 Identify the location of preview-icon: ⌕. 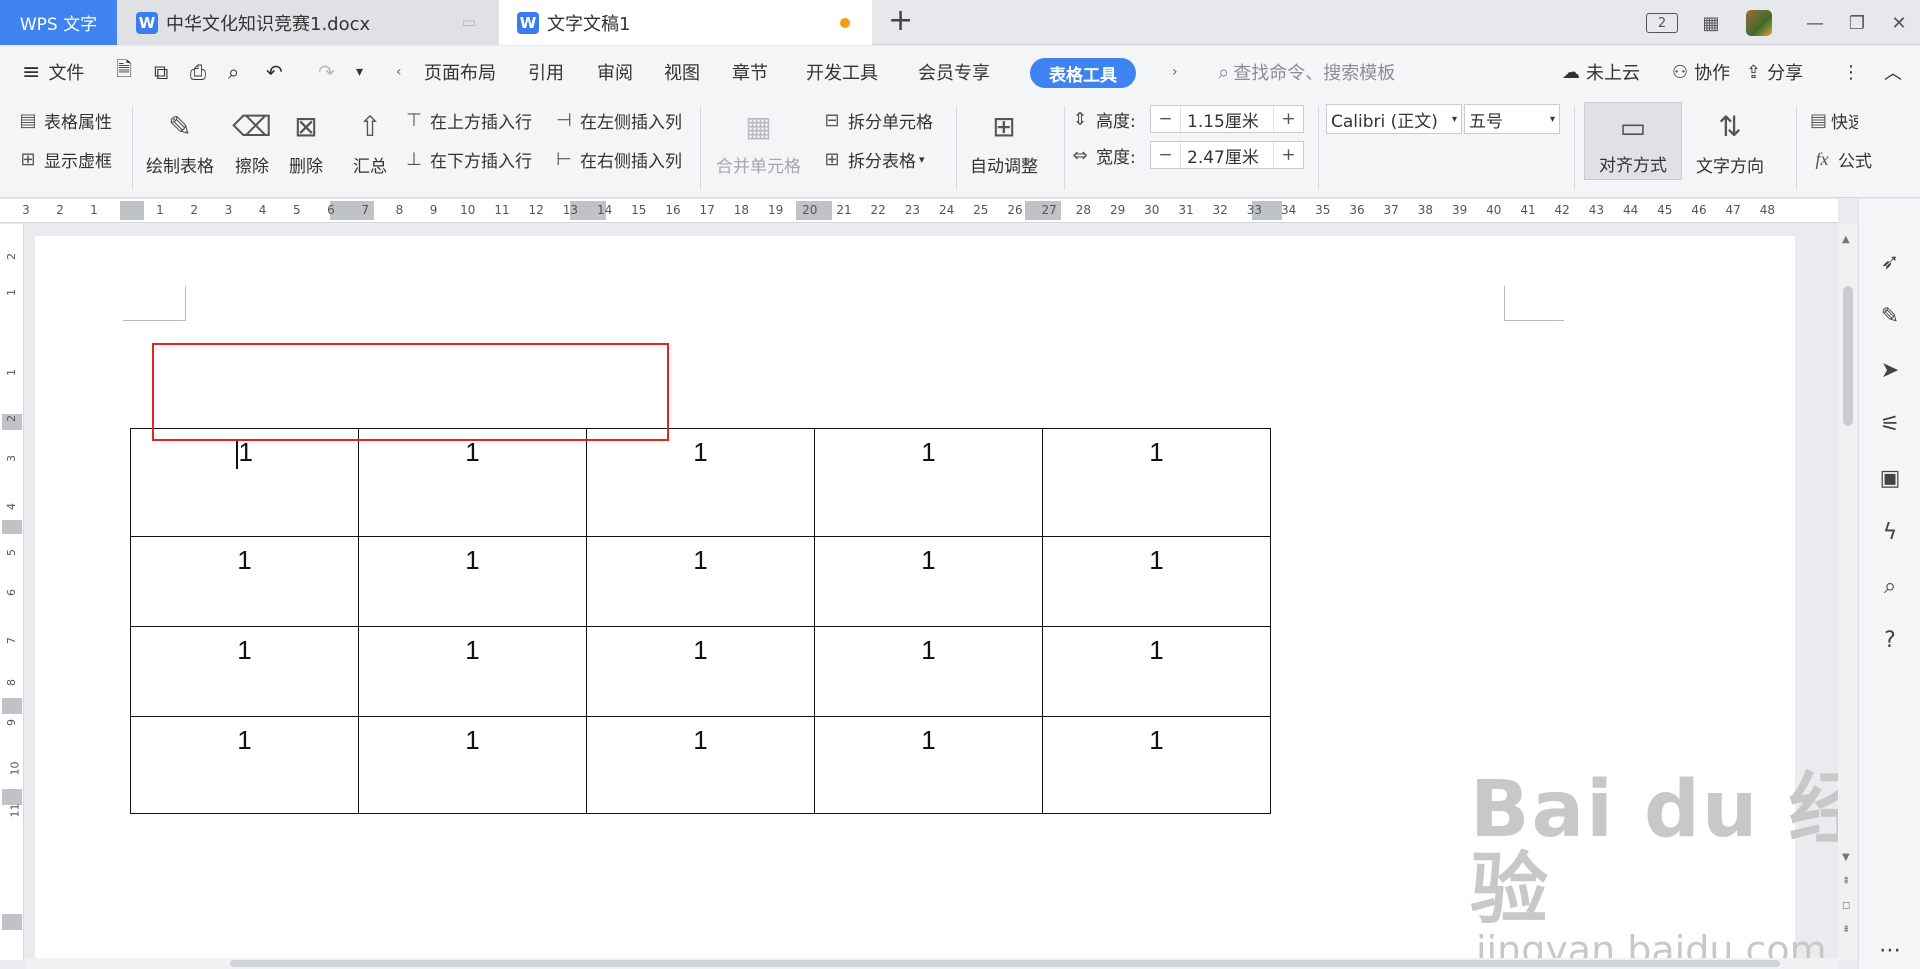
(233, 72).